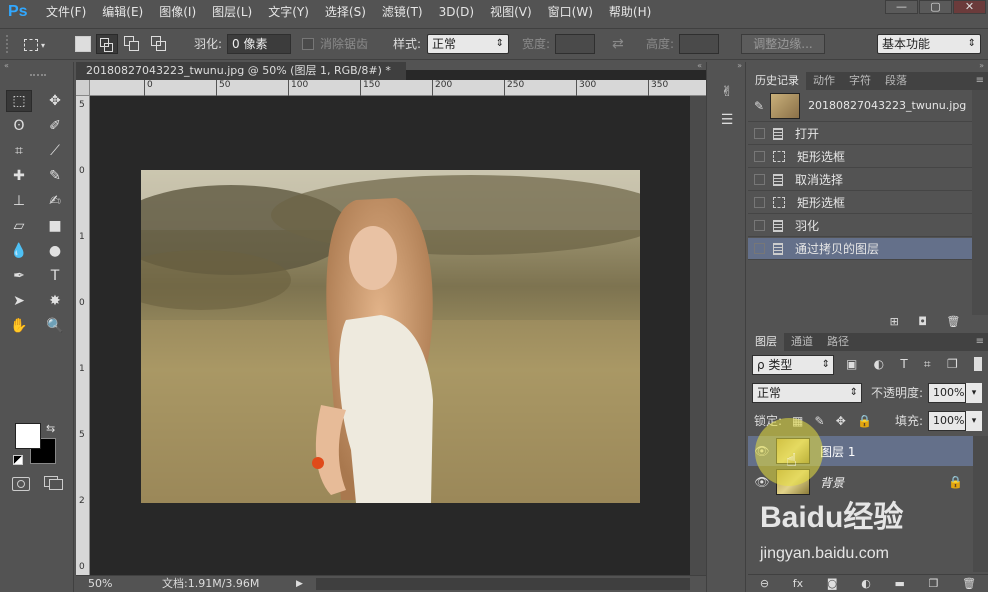 Image resolution: width=988 pixels, height=592 pixels. What do you see at coordinates (980, 504) in the screenshot?
I see `layers-scrollbar` at bounding box center [980, 504].